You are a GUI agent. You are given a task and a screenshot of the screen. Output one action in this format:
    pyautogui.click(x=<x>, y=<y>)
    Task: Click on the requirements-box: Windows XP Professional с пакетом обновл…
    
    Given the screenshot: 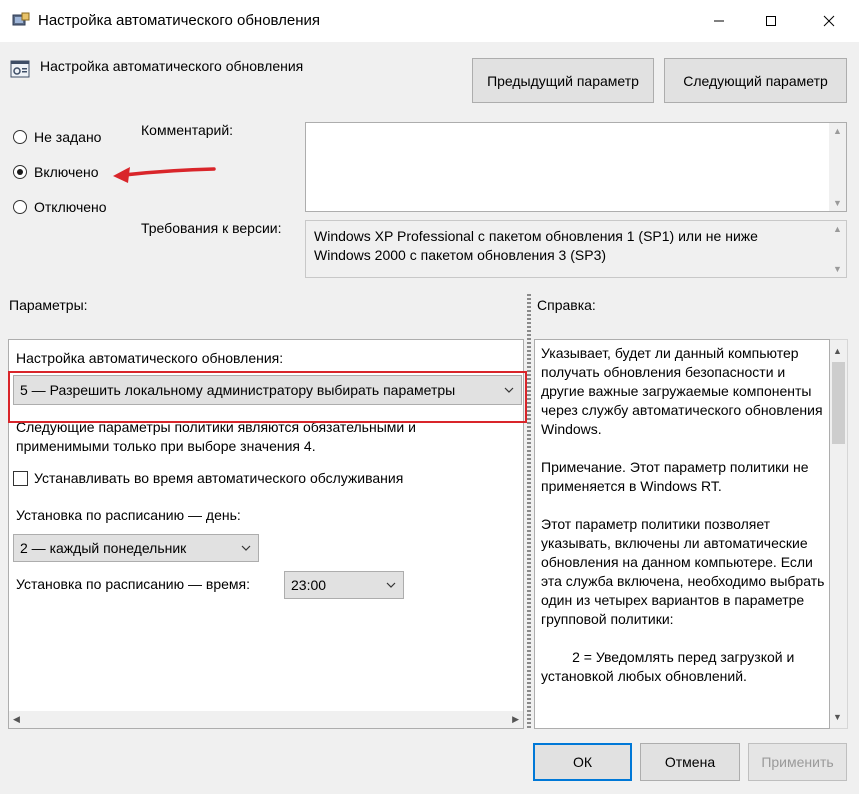 What is the action you would take?
    pyautogui.click(x=576, y=249)
    